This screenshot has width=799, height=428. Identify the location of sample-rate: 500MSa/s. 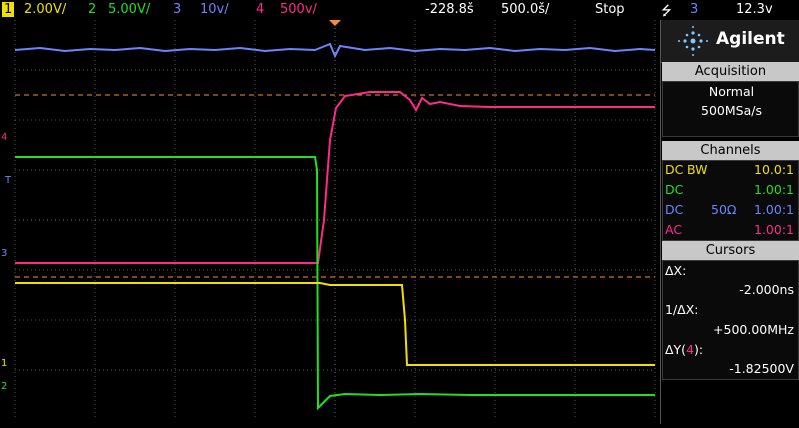
(731, 110).